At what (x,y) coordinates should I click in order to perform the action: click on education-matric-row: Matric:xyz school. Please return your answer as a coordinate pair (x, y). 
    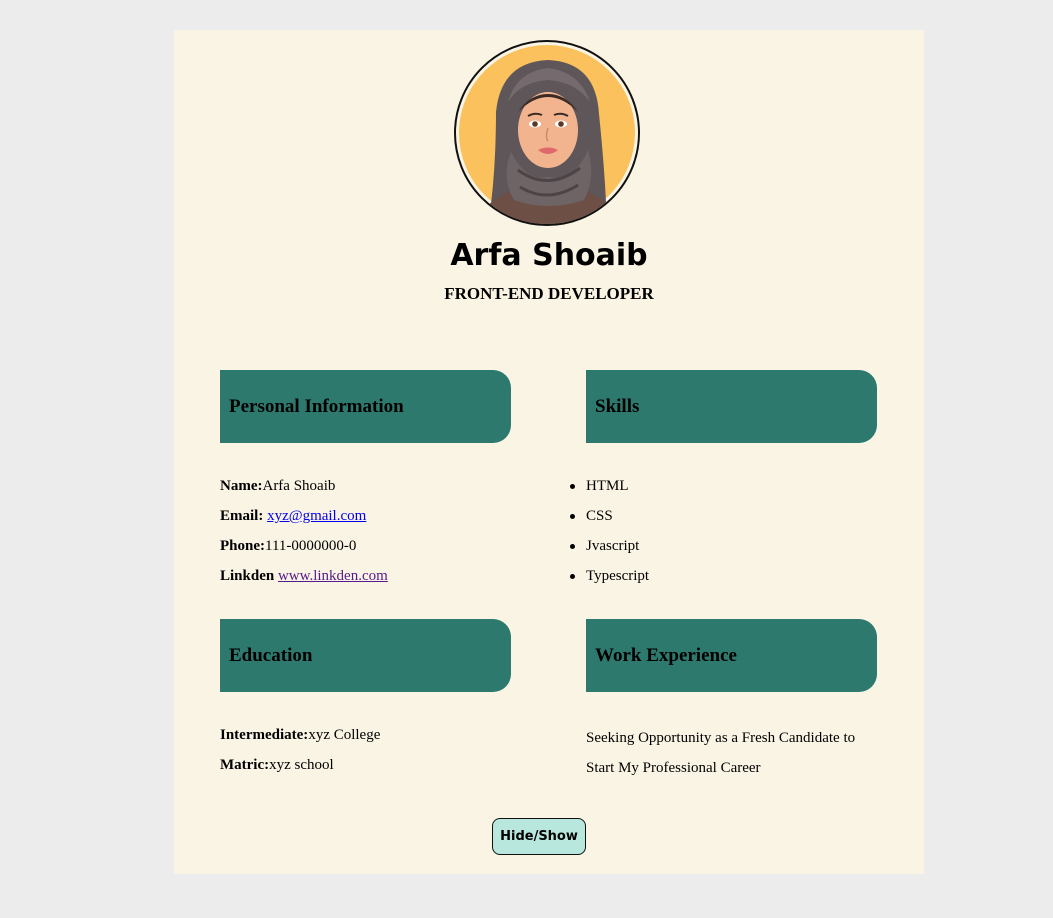
    Looking at the image, I should click on (277, 765).